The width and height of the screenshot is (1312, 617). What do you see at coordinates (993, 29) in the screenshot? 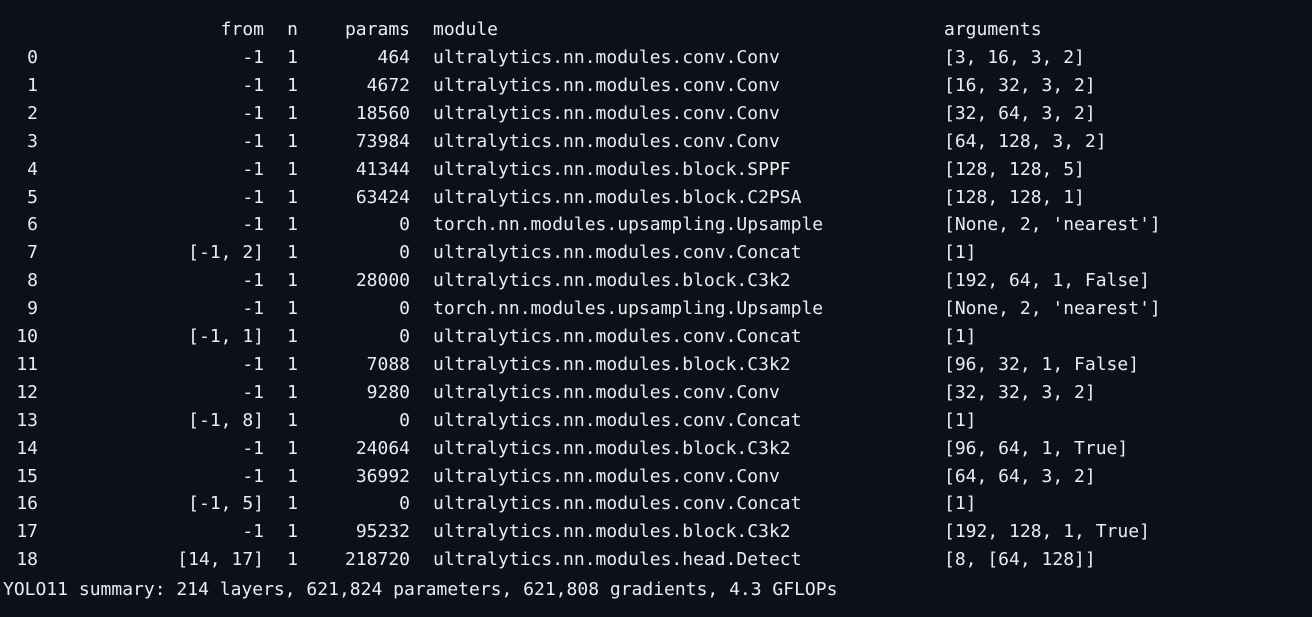
I see `header-arguments: arguments` at bounding box center [993, 29].